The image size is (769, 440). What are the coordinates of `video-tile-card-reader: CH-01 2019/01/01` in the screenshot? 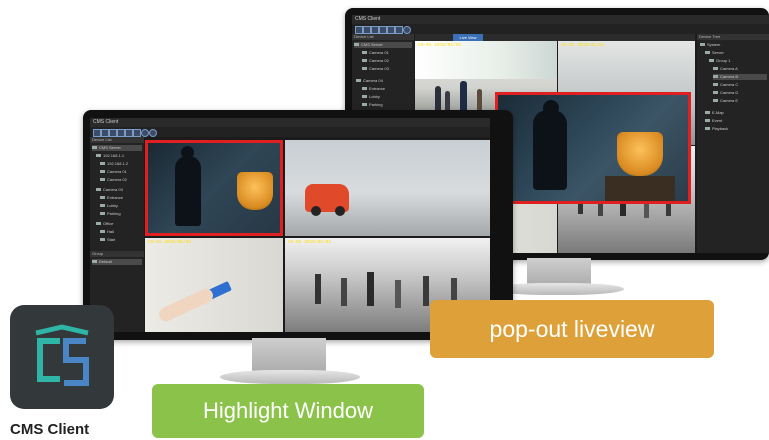 It's located at (214, 285).